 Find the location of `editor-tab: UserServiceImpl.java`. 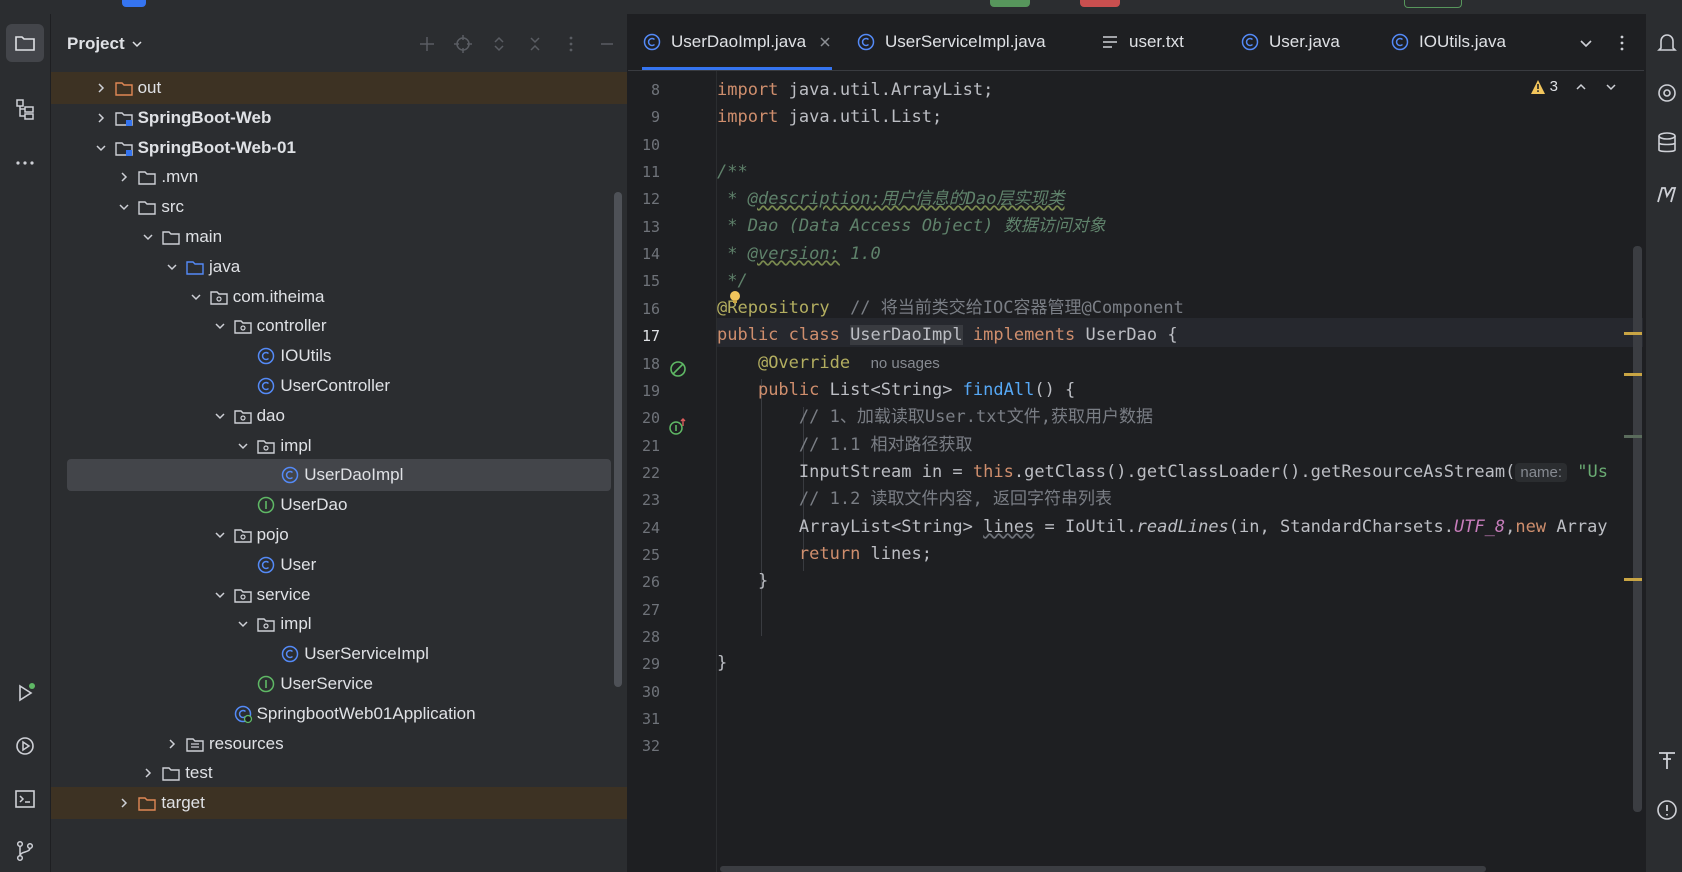

editor-tab: UserServiceImpl.java is located at coordinates (951, 42).